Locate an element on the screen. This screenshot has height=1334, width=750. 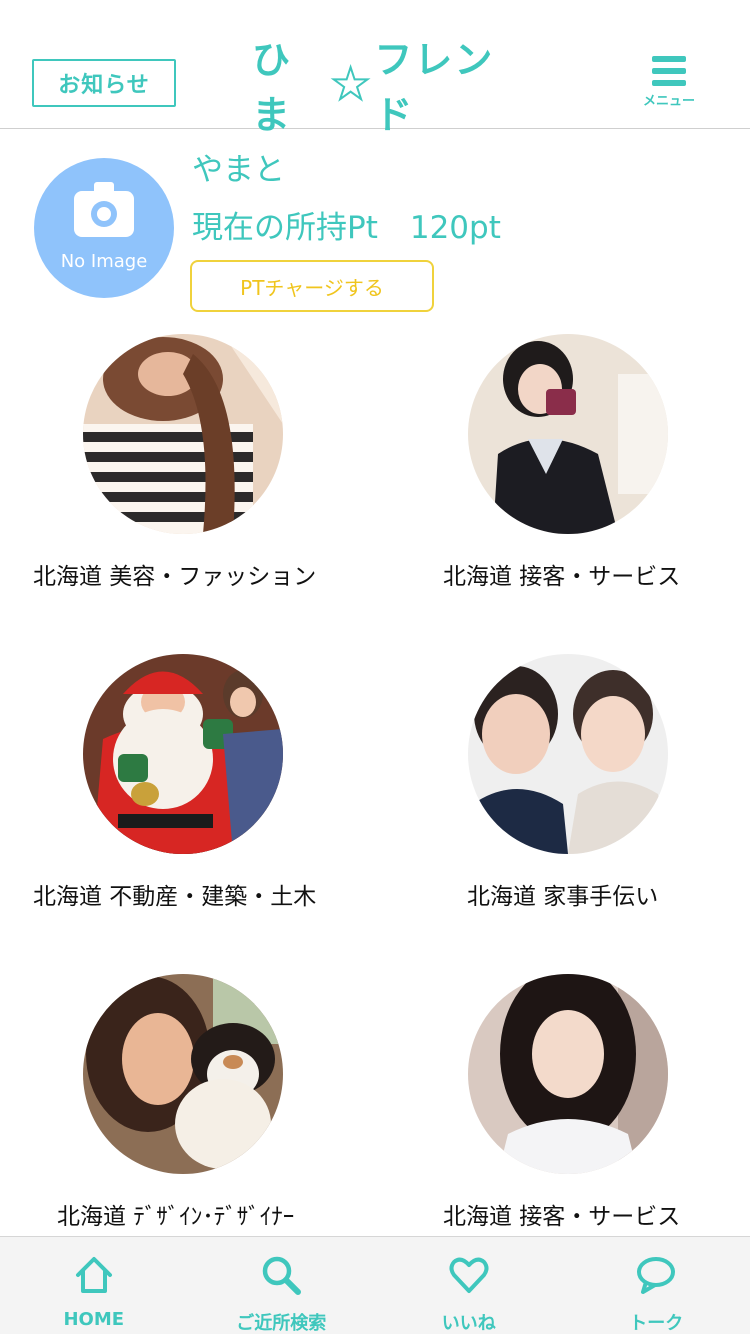
star-icon: ★ is located at coordinates (351, 84).